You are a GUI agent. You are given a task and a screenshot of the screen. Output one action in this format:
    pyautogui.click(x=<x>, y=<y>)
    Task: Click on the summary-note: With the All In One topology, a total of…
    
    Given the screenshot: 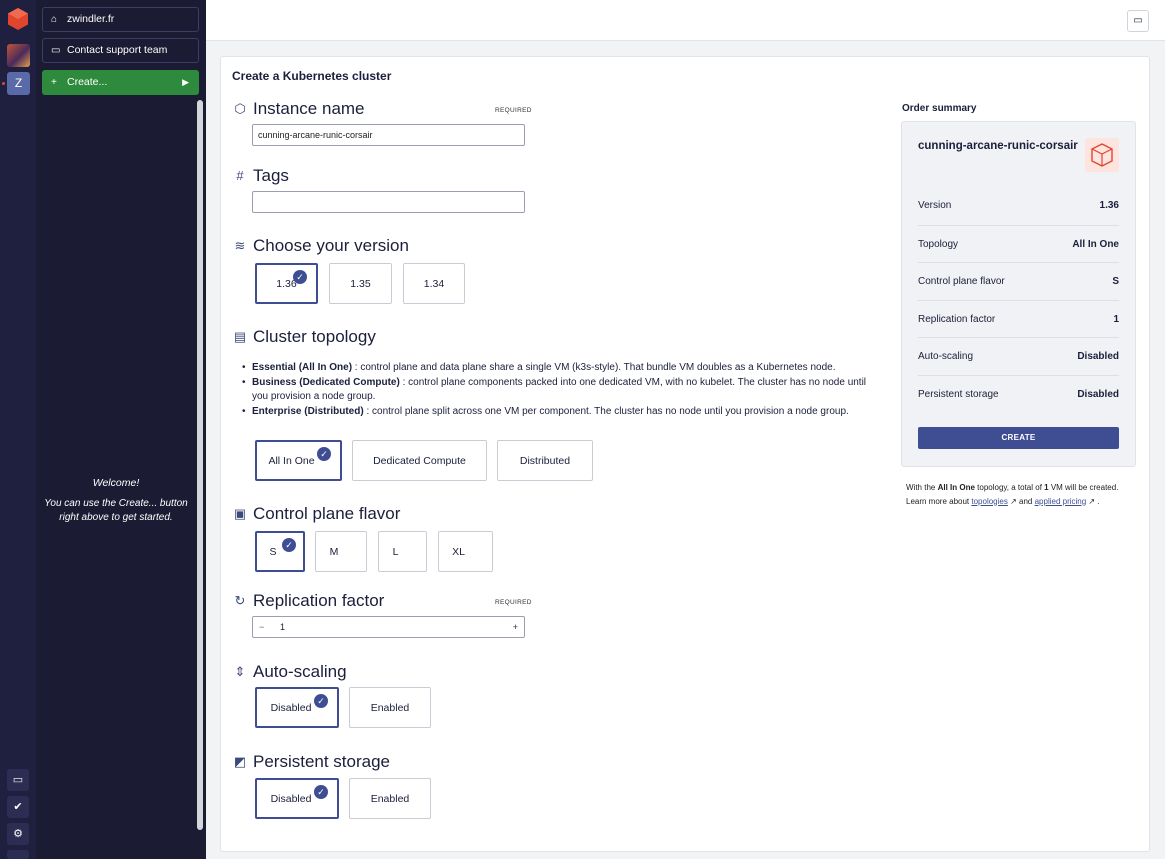 What is the action you would take?
    pyautogui.click(x=1026, y=494)
    